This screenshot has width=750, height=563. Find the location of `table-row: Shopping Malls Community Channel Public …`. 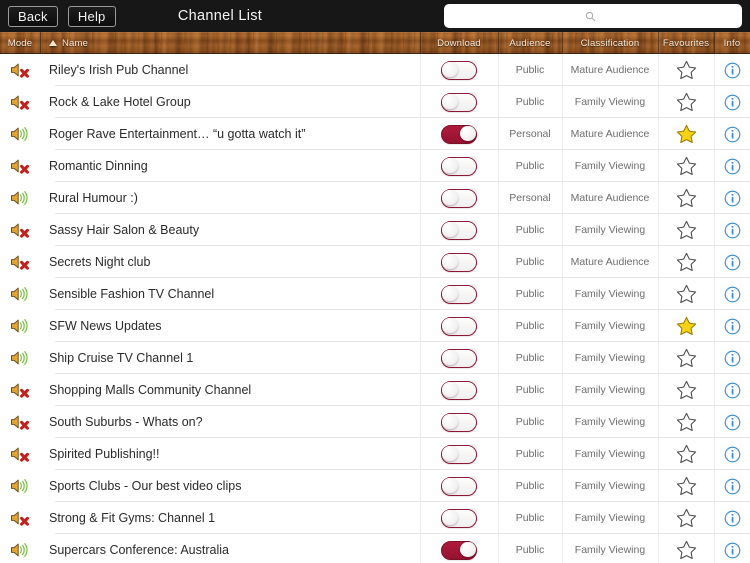

table-row: Shopping Malls Community Channel Public … is located at coordinates (375, 390).